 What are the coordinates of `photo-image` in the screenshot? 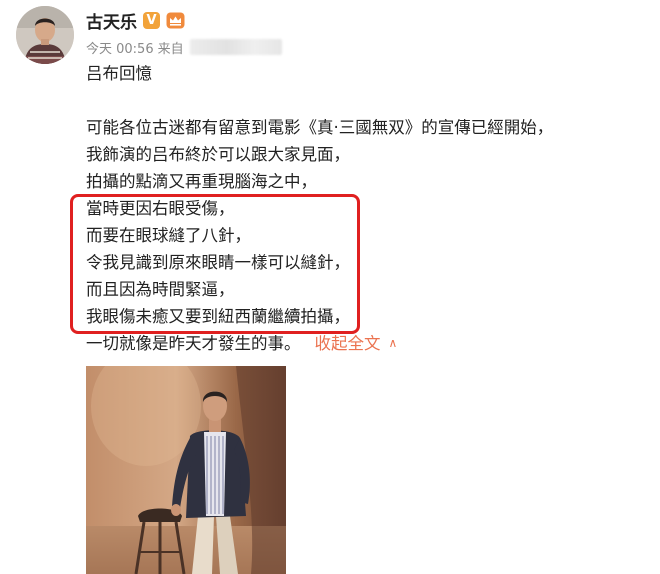 It's located at (186, 470).